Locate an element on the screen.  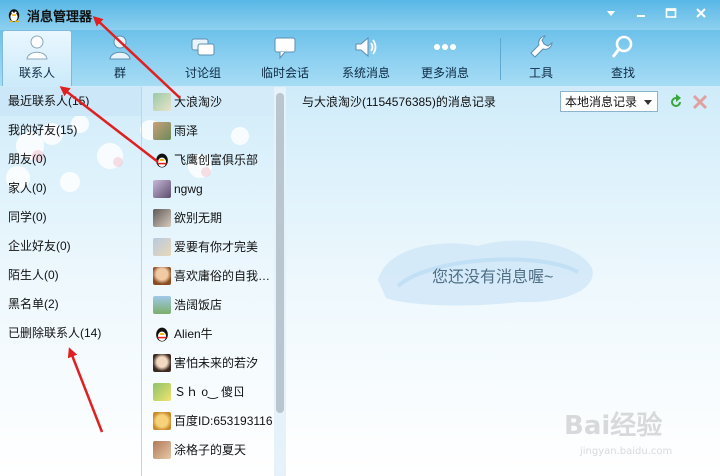
scrollbar-thumb is located at coordinates (280, 253).